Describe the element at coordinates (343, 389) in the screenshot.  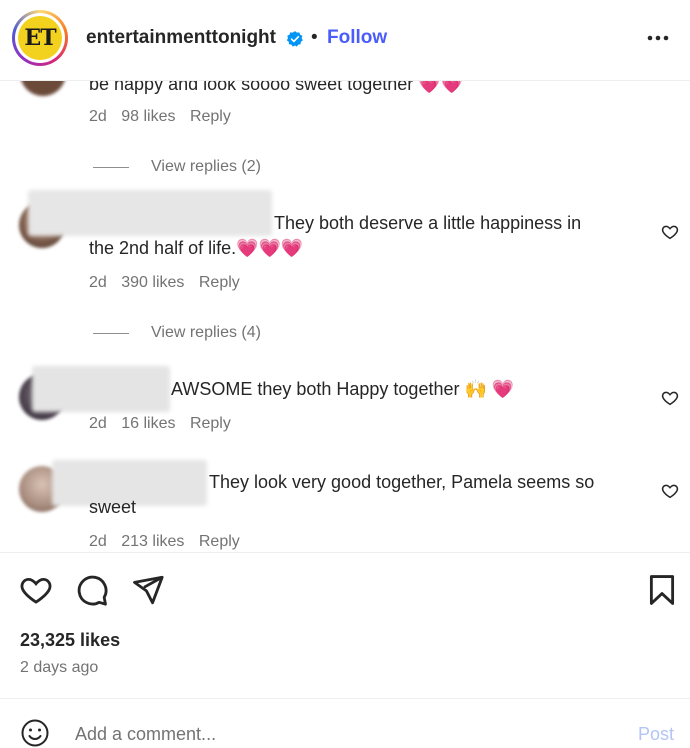
I see `comment-text: AWSOME they both Happy together 🙌 💗` at that location.